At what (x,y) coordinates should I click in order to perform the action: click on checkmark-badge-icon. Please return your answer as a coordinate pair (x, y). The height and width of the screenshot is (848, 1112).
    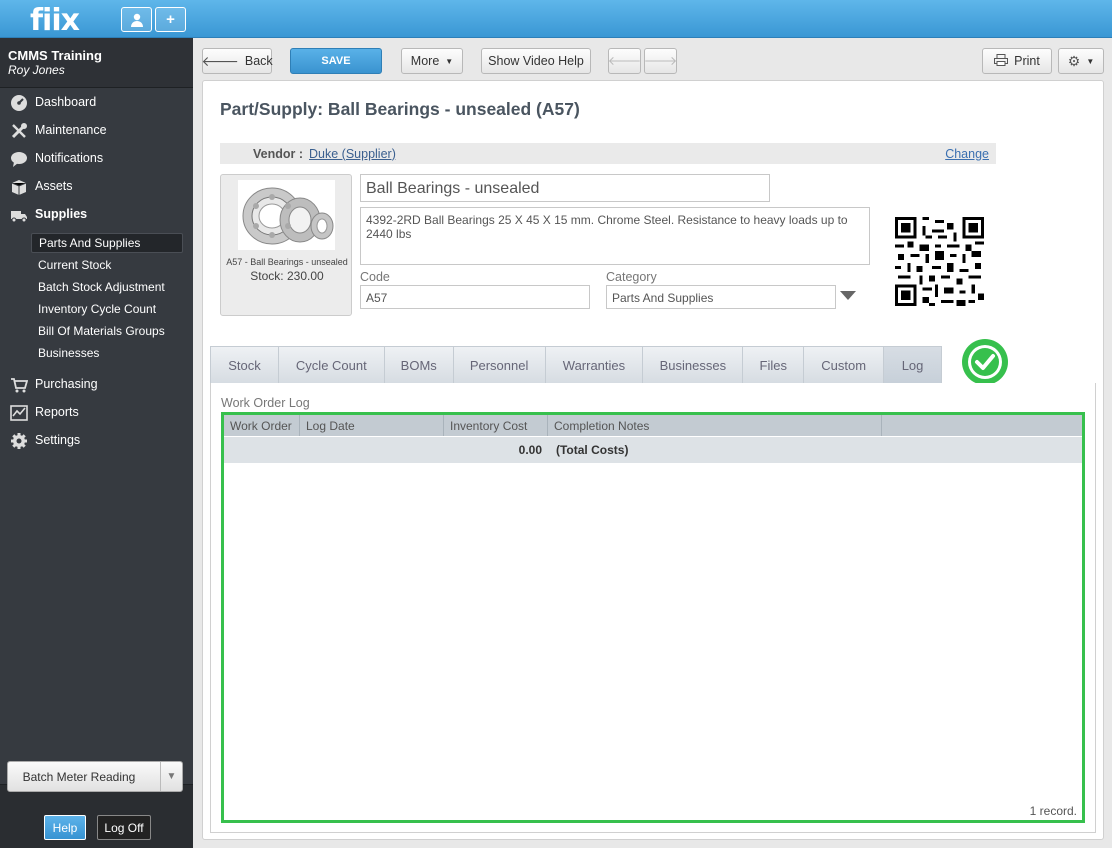
    Looking at the image, I should click on (985, 362).